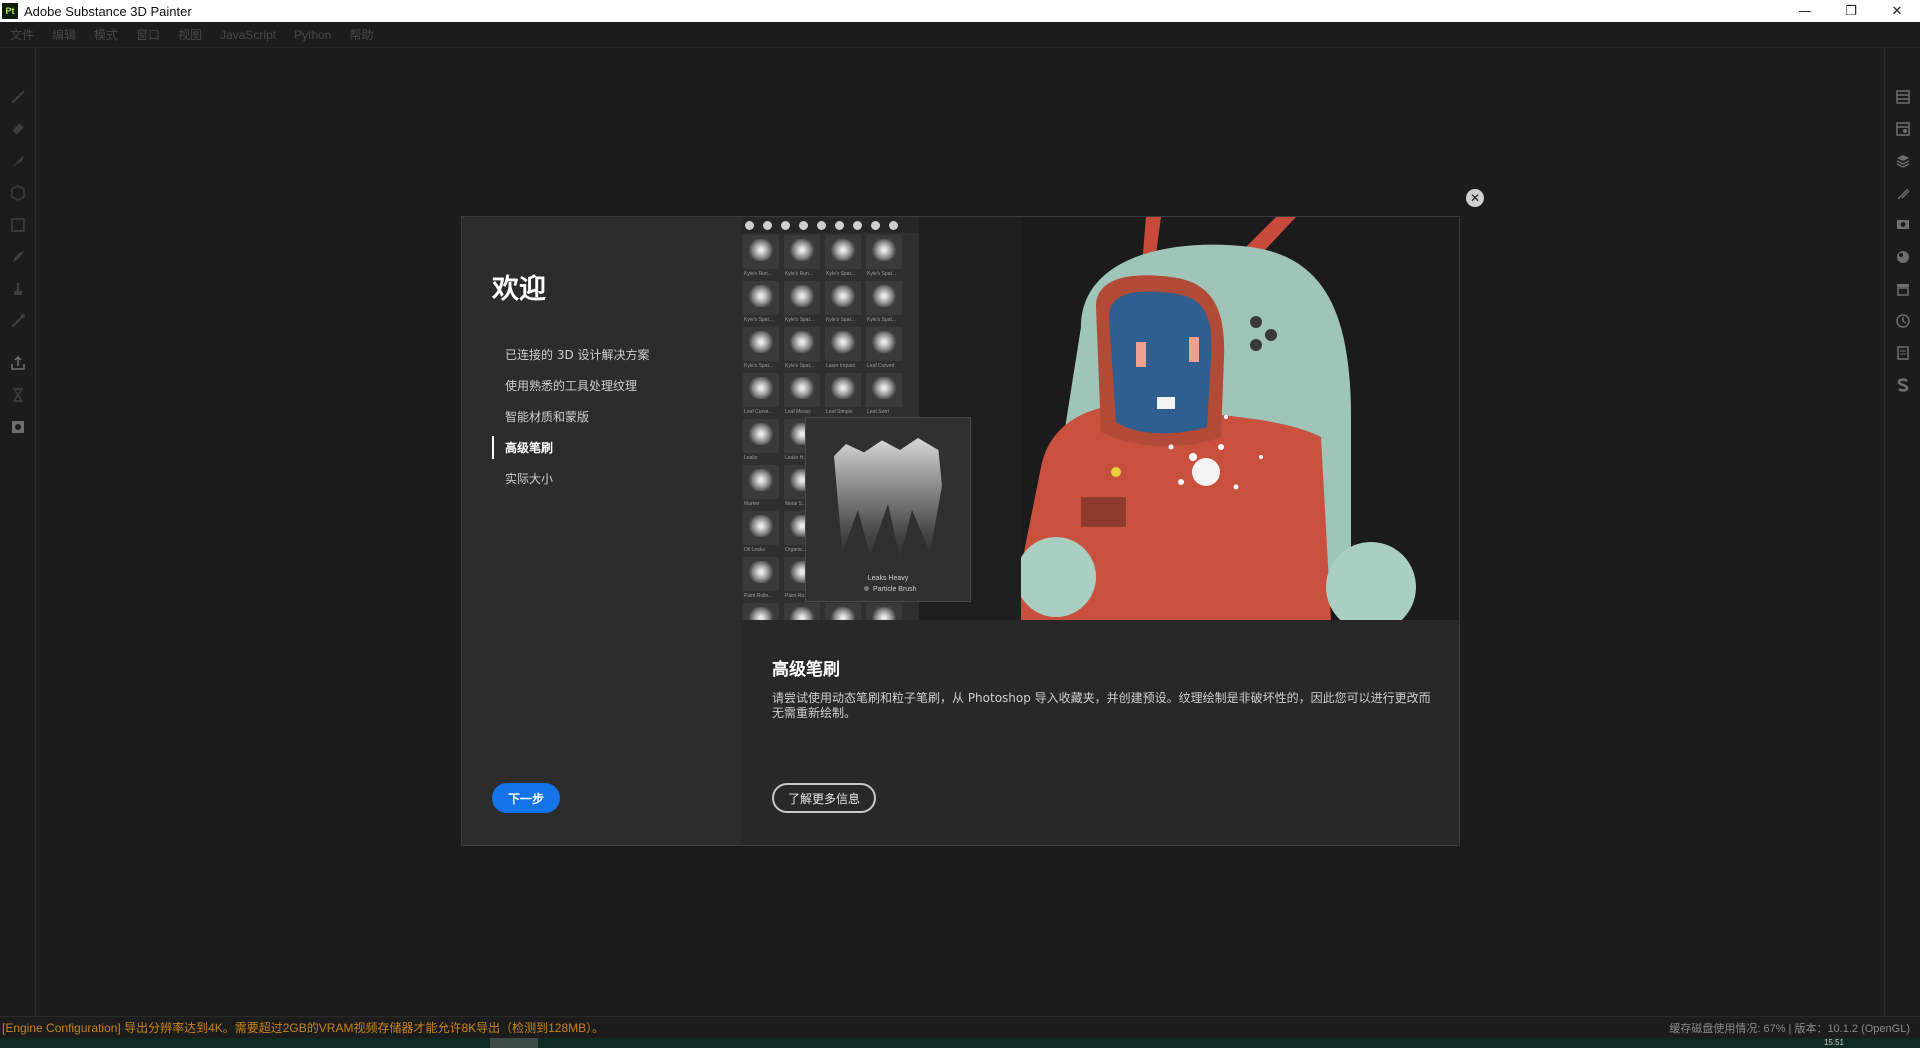 Image resolution: width=1920 pixels, height=1048 pixels. Describe the element at coordinates (607, 416) in the screenshot. I see `nav-item-smart-materials: 智能材质和蒙版` at that location.